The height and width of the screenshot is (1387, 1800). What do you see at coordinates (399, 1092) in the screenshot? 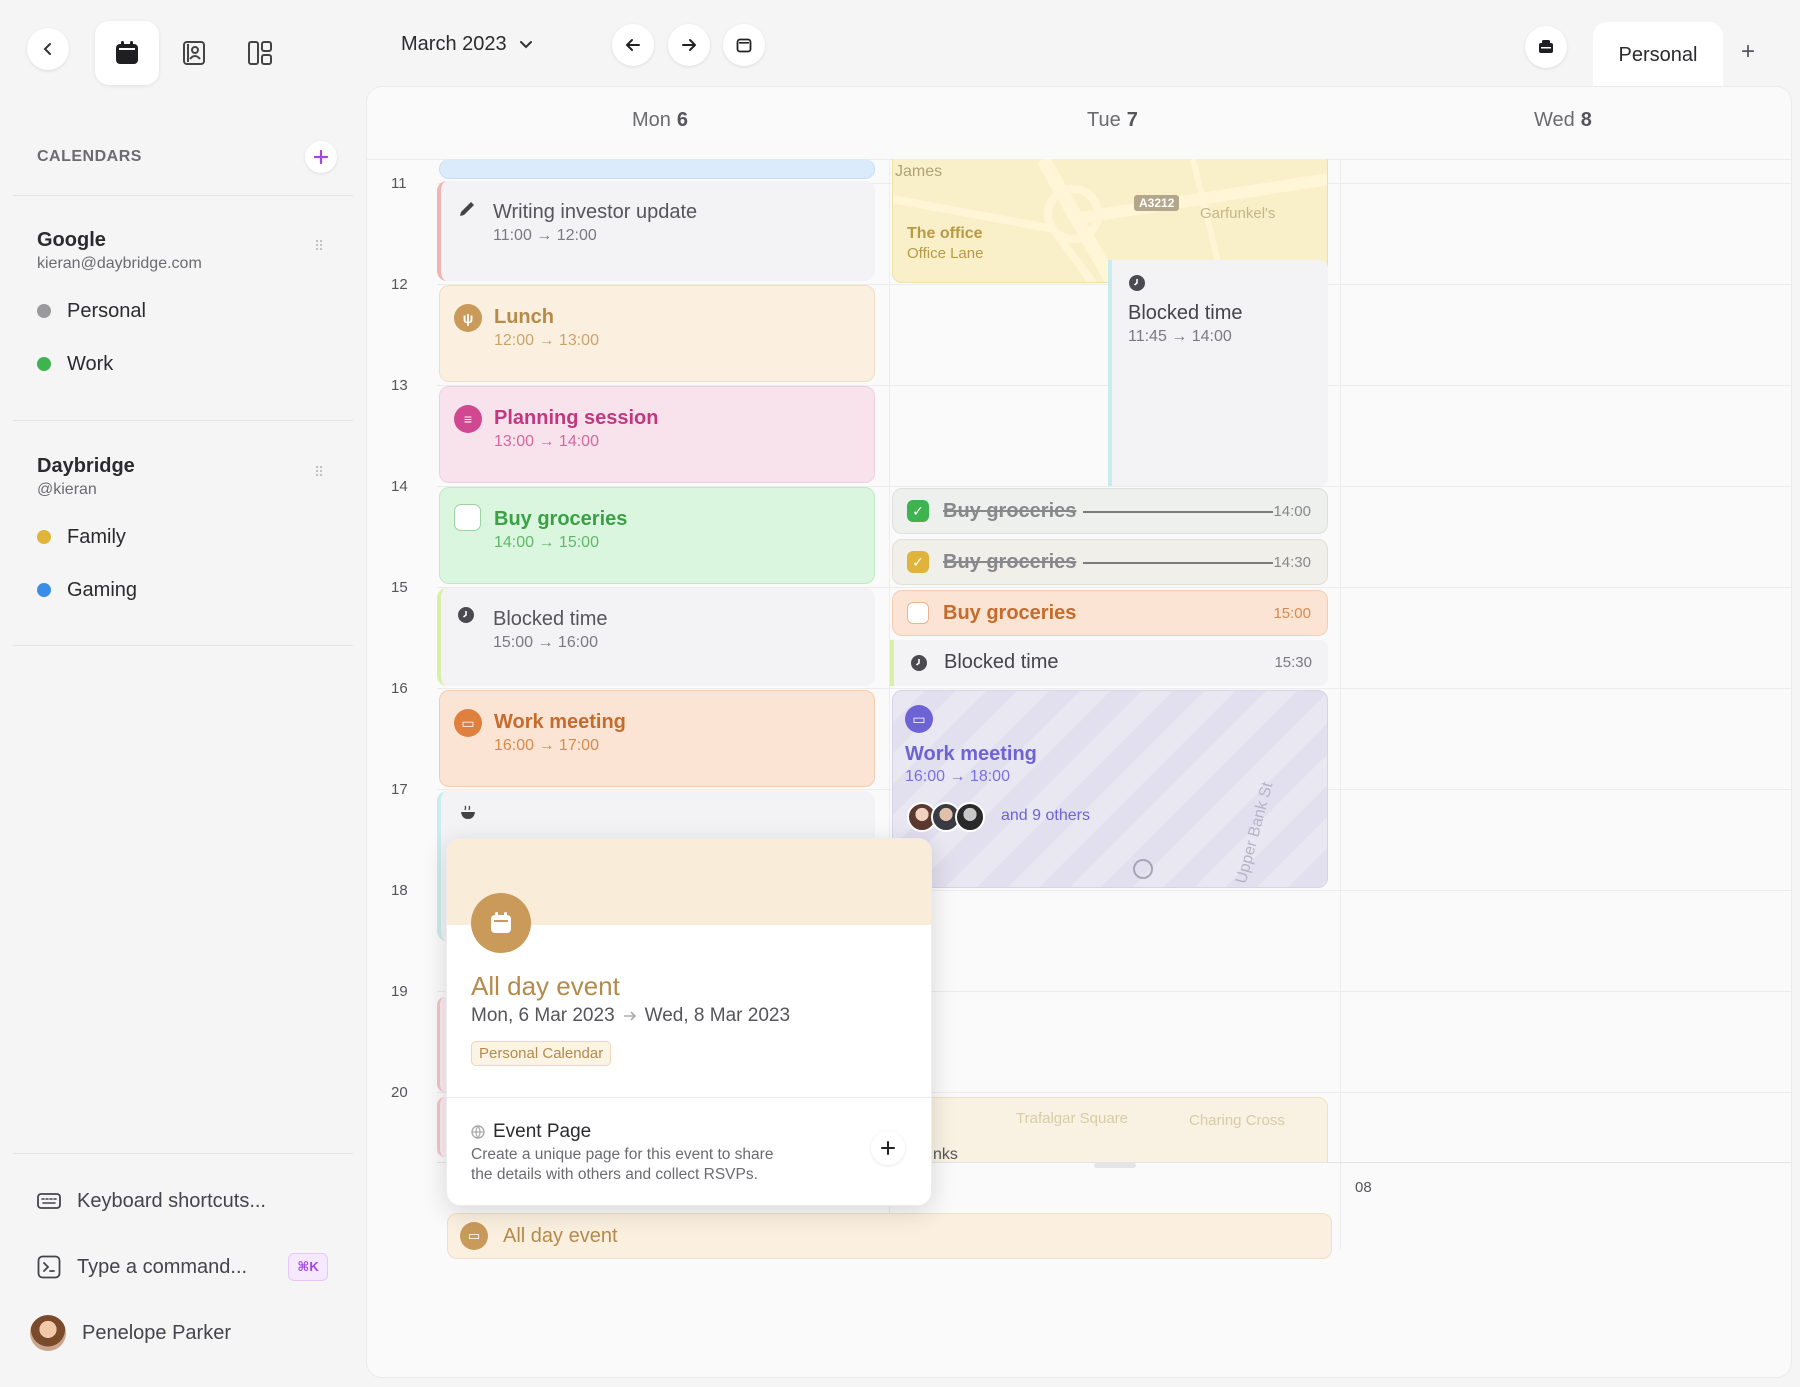
I see `hour-label: 20` at bounding box center [399, 1092].